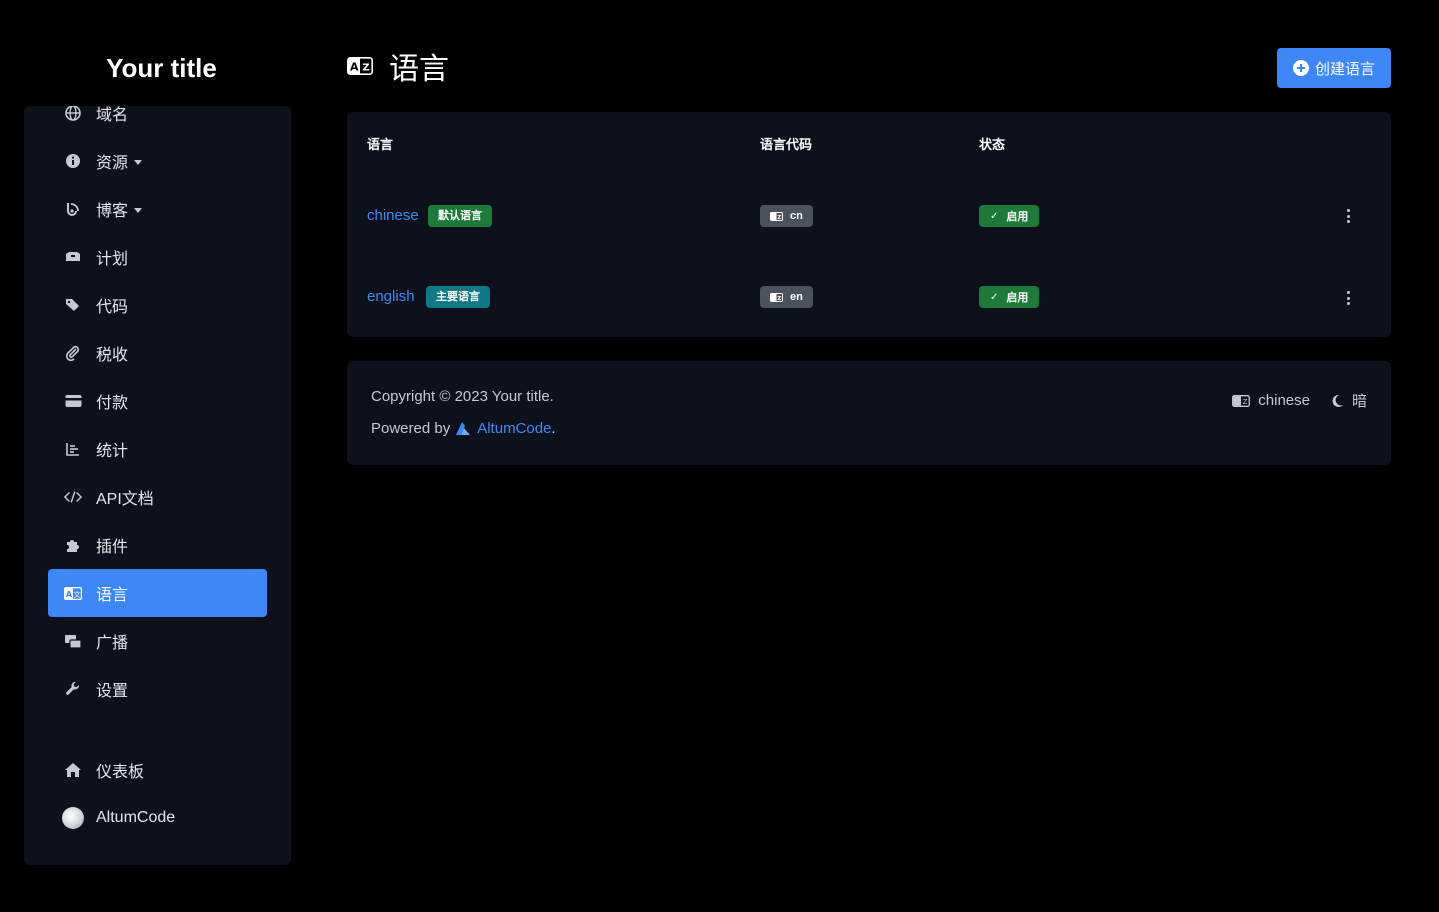 The height and width of the screenshot is (912, 1439). I want to click on default-language-badge: 默认语言, so click(460, 216).